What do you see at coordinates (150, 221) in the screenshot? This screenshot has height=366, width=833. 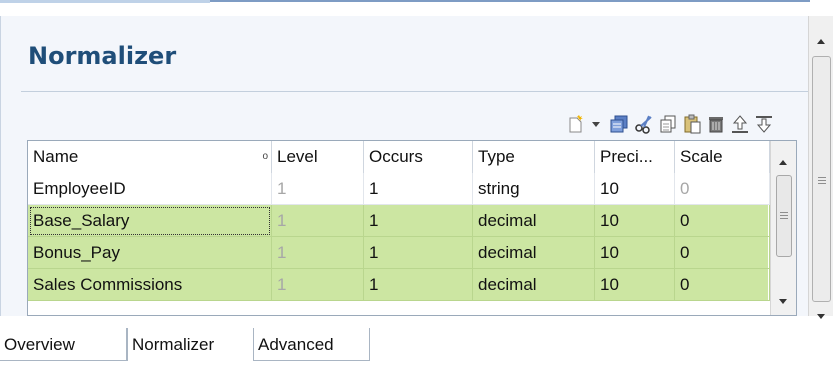 I see `cell-name: Base_Salary` at bounding box center [150, 221].